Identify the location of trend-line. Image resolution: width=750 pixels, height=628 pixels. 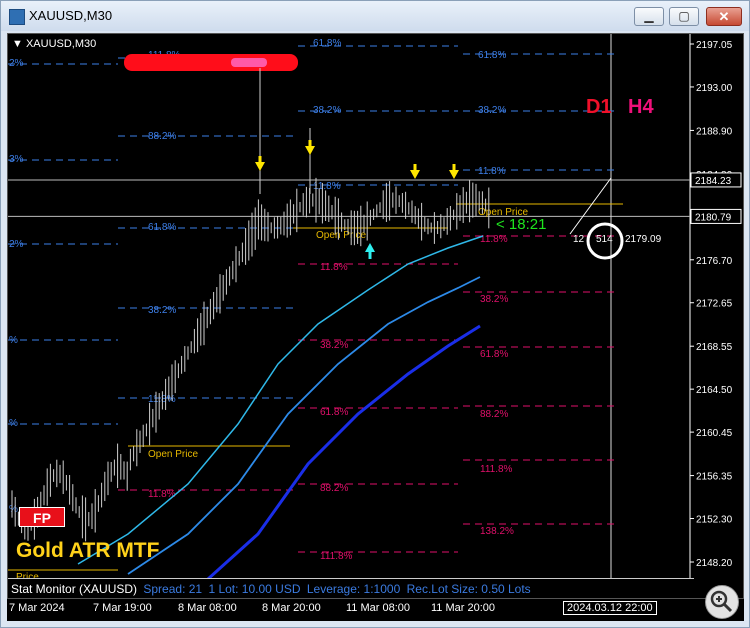
(590, 206).